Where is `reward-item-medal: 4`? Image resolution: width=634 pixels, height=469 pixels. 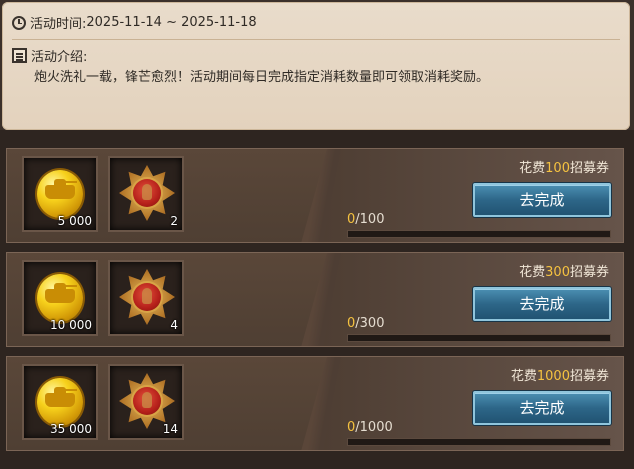 reward-item-medal: 4 is located at coordinates (146, 298).